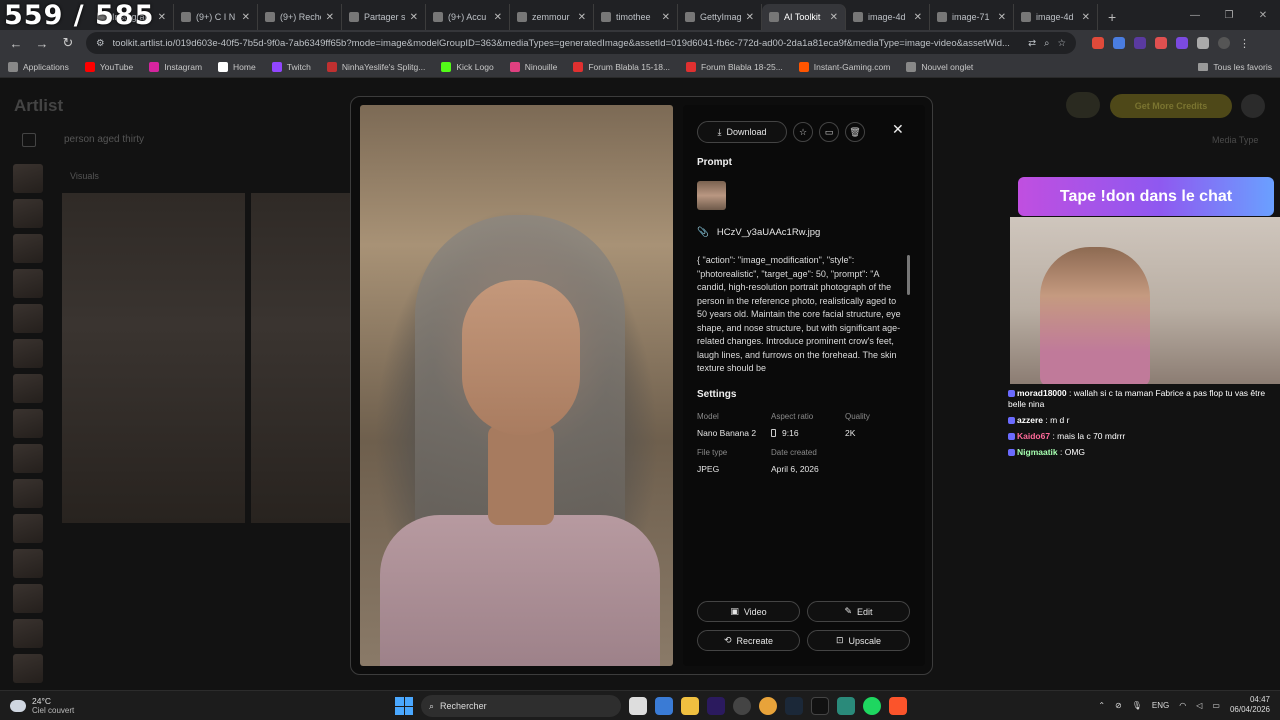  I want to click on copilot-icon, so click(664, 706).